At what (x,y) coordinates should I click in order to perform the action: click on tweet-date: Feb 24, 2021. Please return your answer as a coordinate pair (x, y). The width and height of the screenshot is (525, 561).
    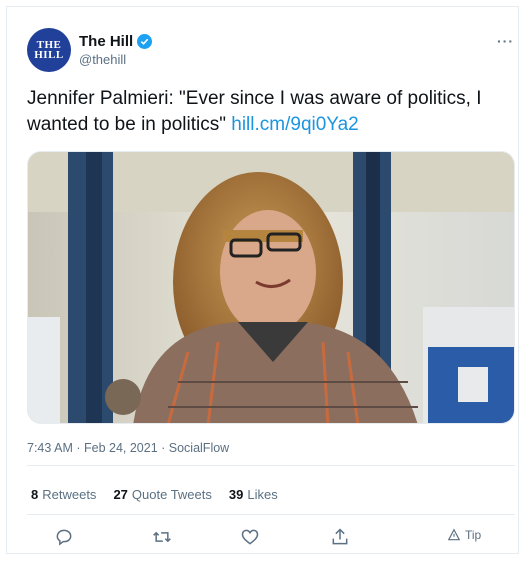
    Looking at the image, I should click on (120, 448).